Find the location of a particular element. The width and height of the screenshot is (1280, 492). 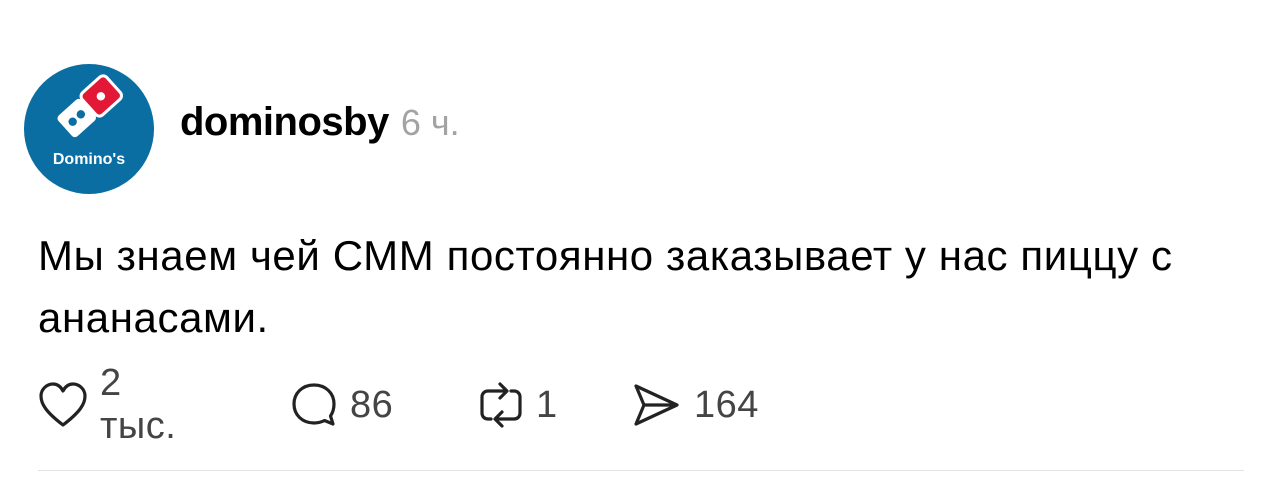

comment-count: 86 is located at coordinates (372, 404).